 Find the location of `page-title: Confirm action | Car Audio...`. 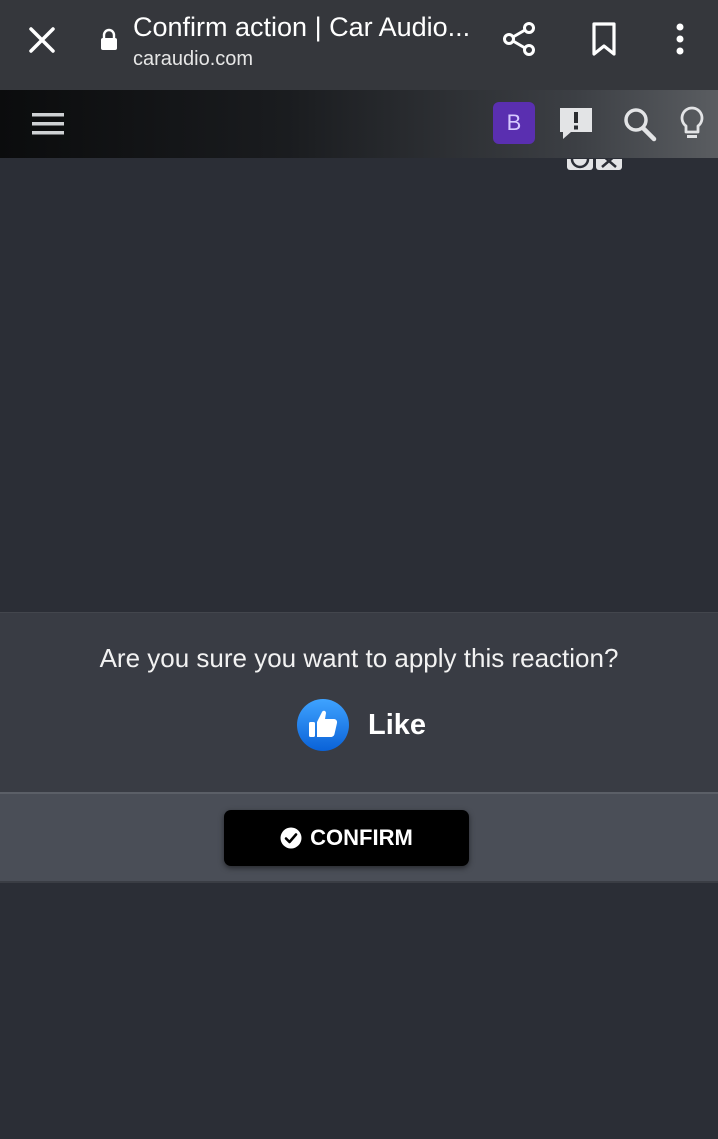

page-title: Confirm action | Car Audio... is located at coordinates (302, 27).